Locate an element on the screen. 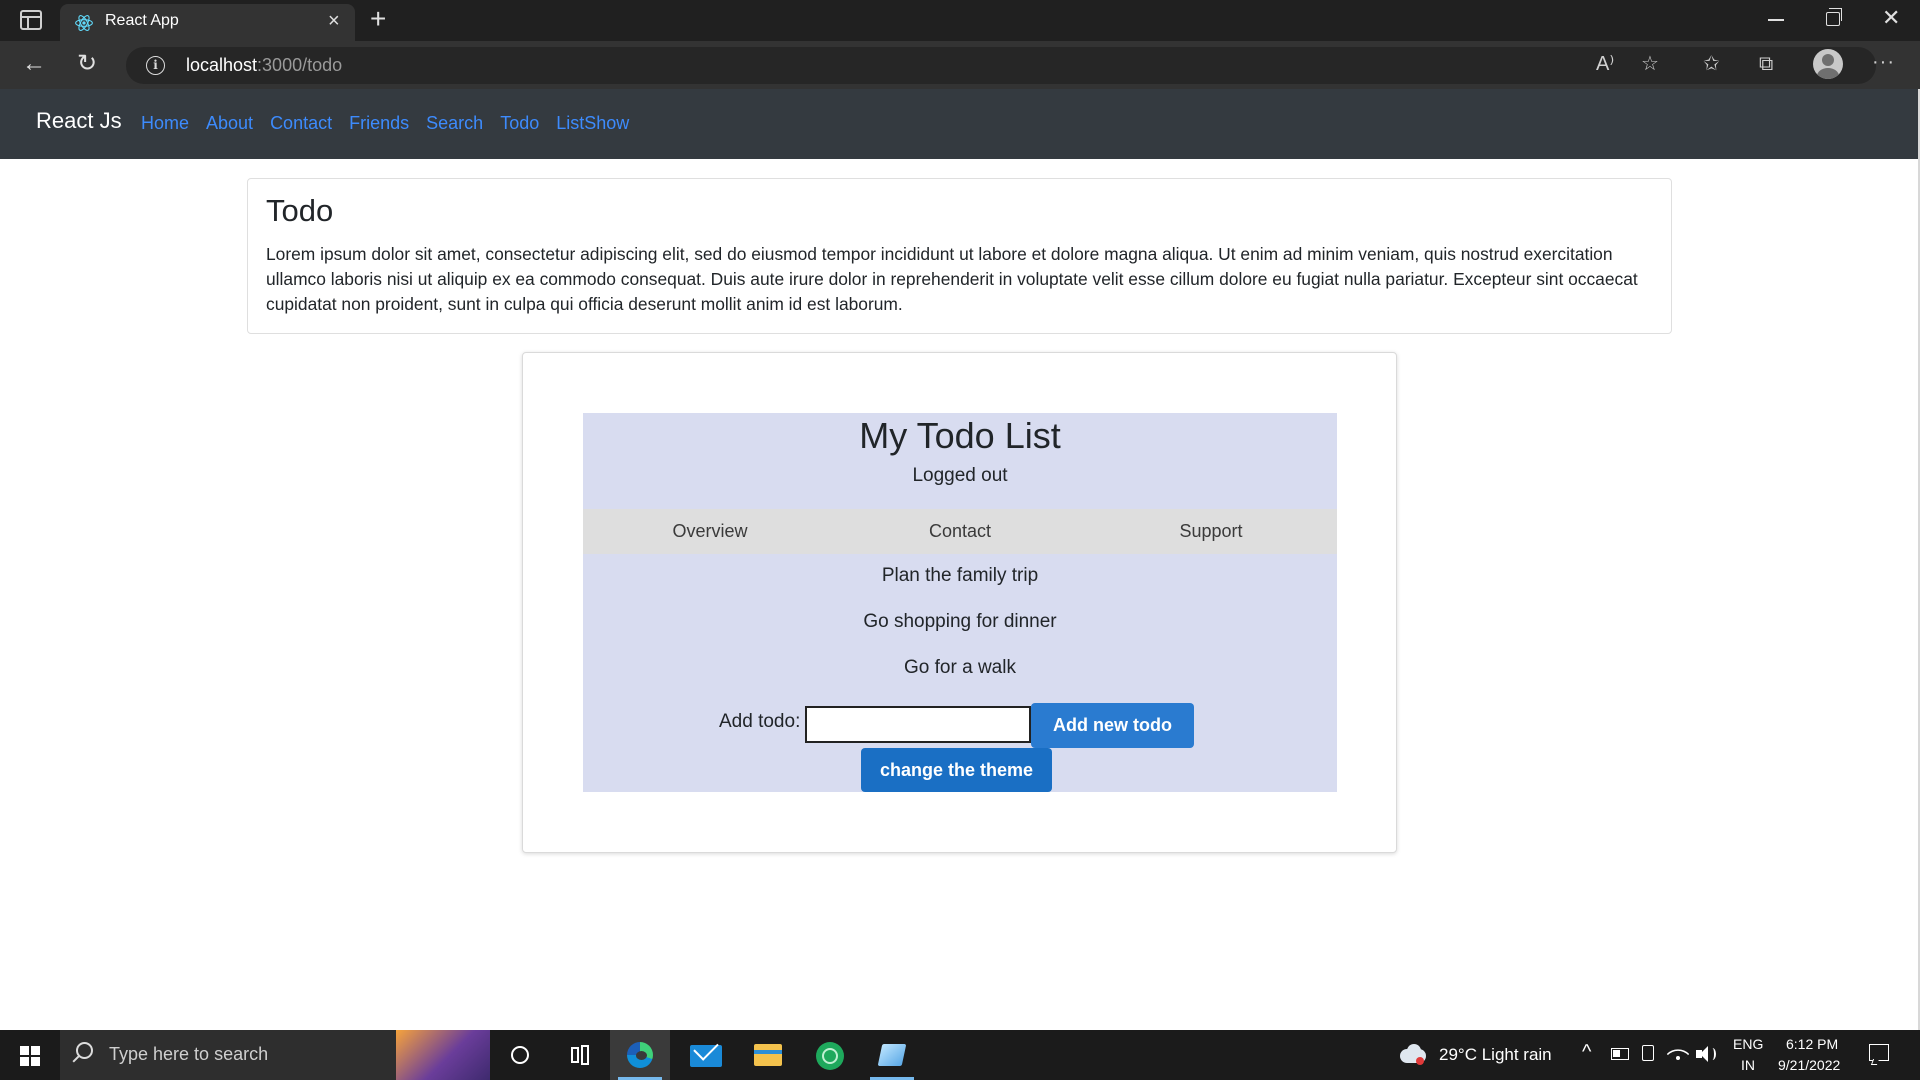  minimize-window-icon is located at coordinates (1776, 20).